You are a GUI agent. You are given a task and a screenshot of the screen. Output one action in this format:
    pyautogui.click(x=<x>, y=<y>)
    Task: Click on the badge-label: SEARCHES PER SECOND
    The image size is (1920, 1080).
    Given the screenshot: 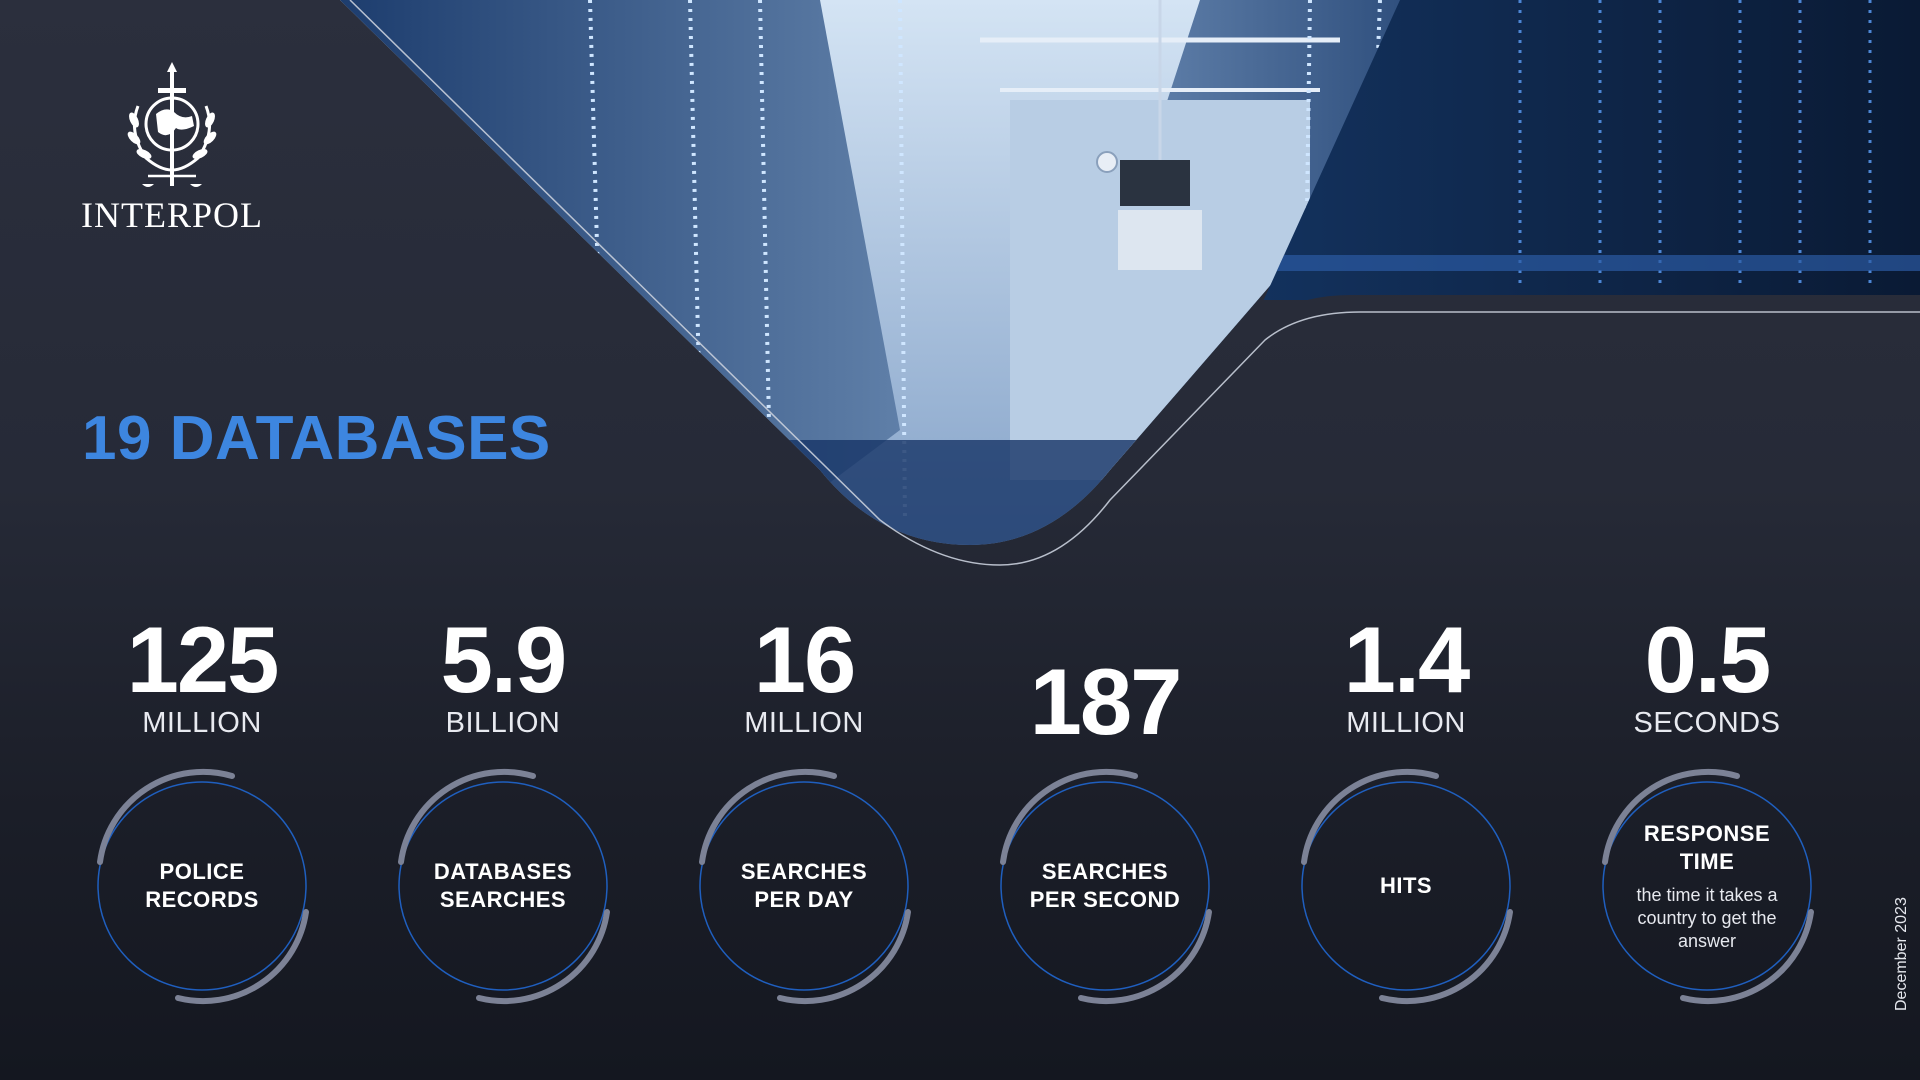 What is the action you would take?
    pyautogui.click(x=1105, y=885)
    